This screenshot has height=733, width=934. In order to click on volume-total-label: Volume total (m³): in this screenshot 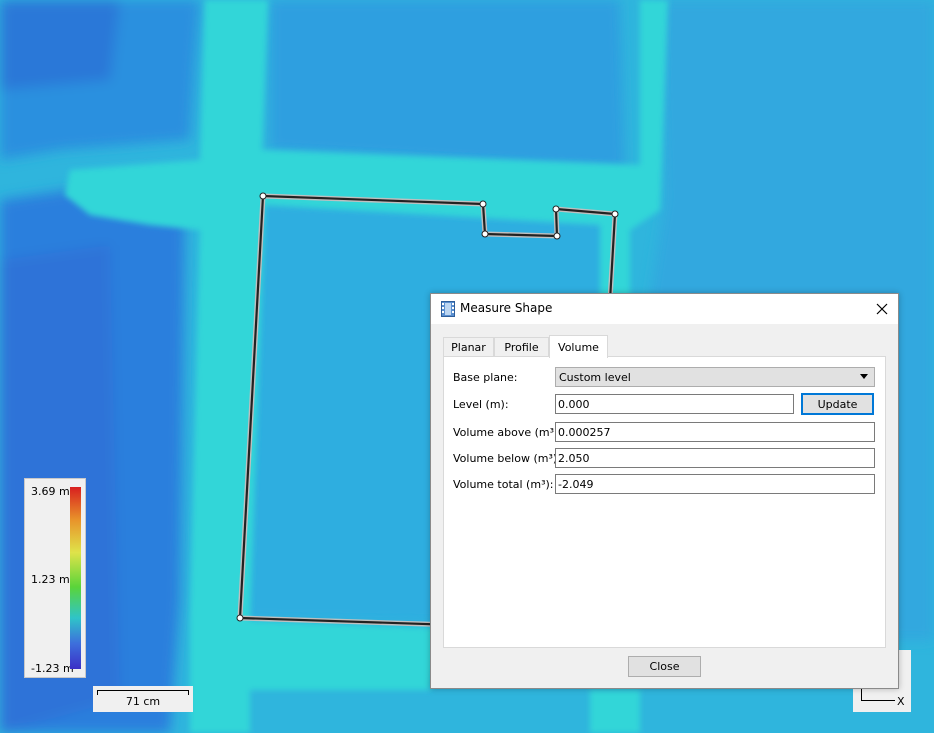, I will do `click(503, 484)`.